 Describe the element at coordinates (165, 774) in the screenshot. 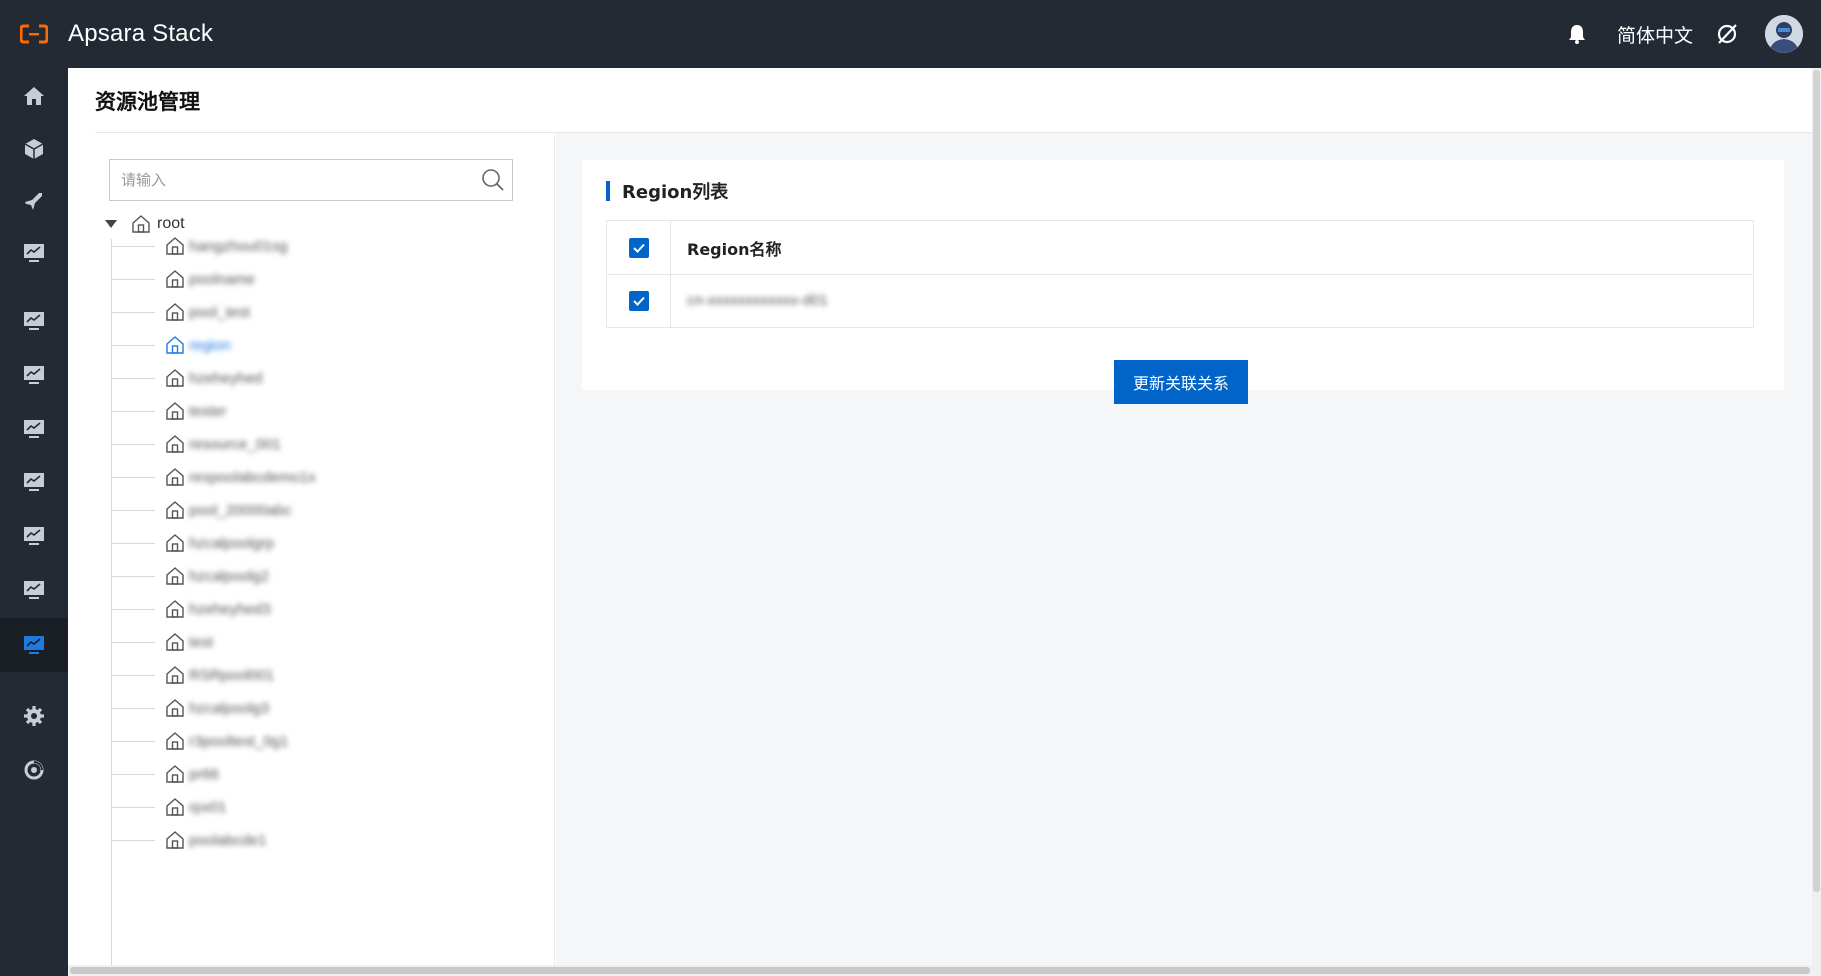

I see `tree-node: pr66` at that location.